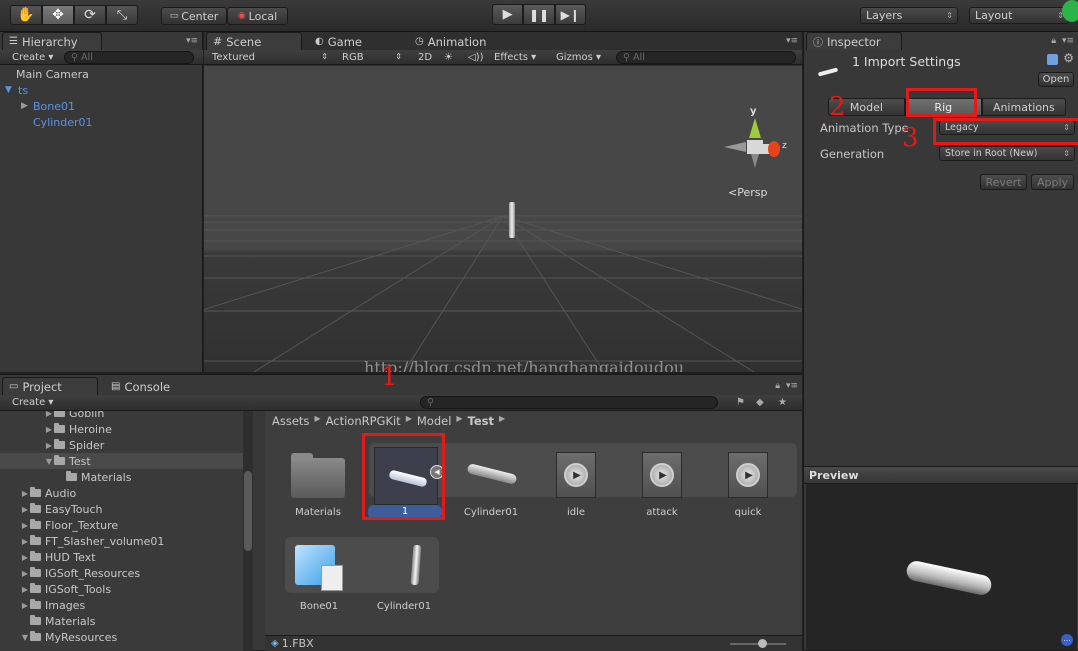 This screenshot has height=651, width=1078. I want to click on asset-animation-clip: ▶ quick, so click(748, 487).